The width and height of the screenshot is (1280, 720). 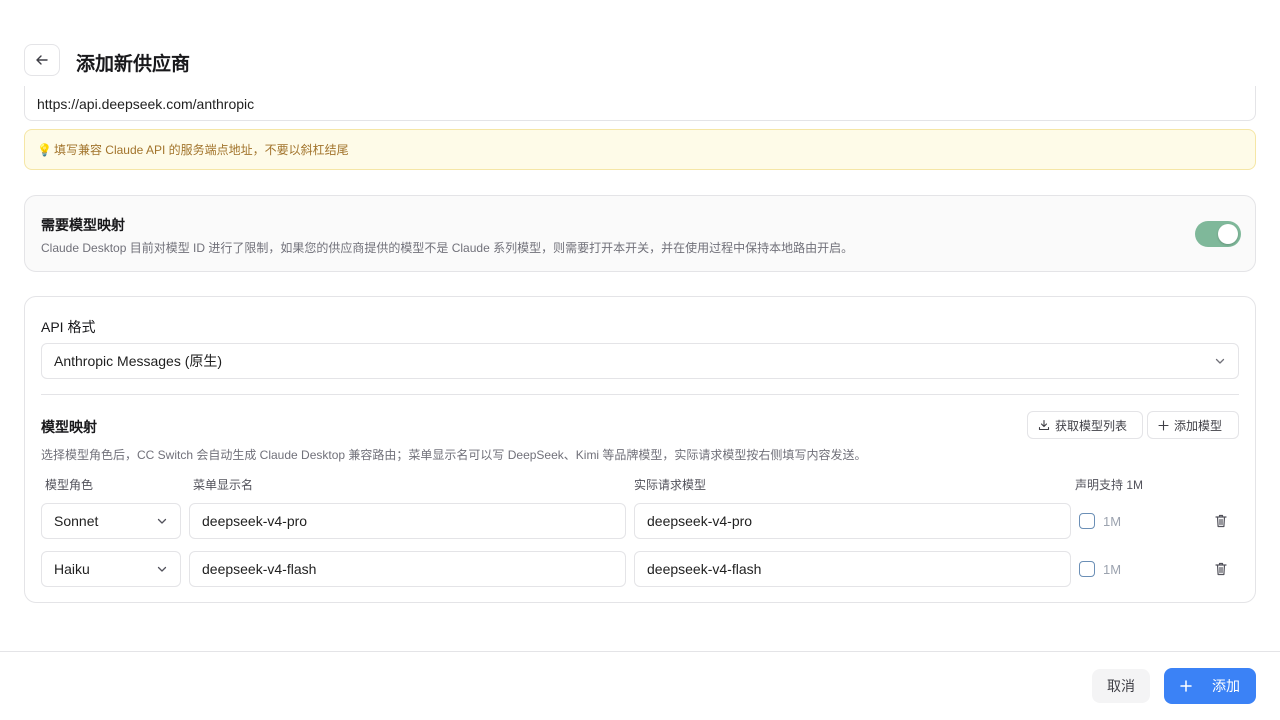 I want to click on display-name-input: deepseek-v4-pro, so click(x=407, y=521).